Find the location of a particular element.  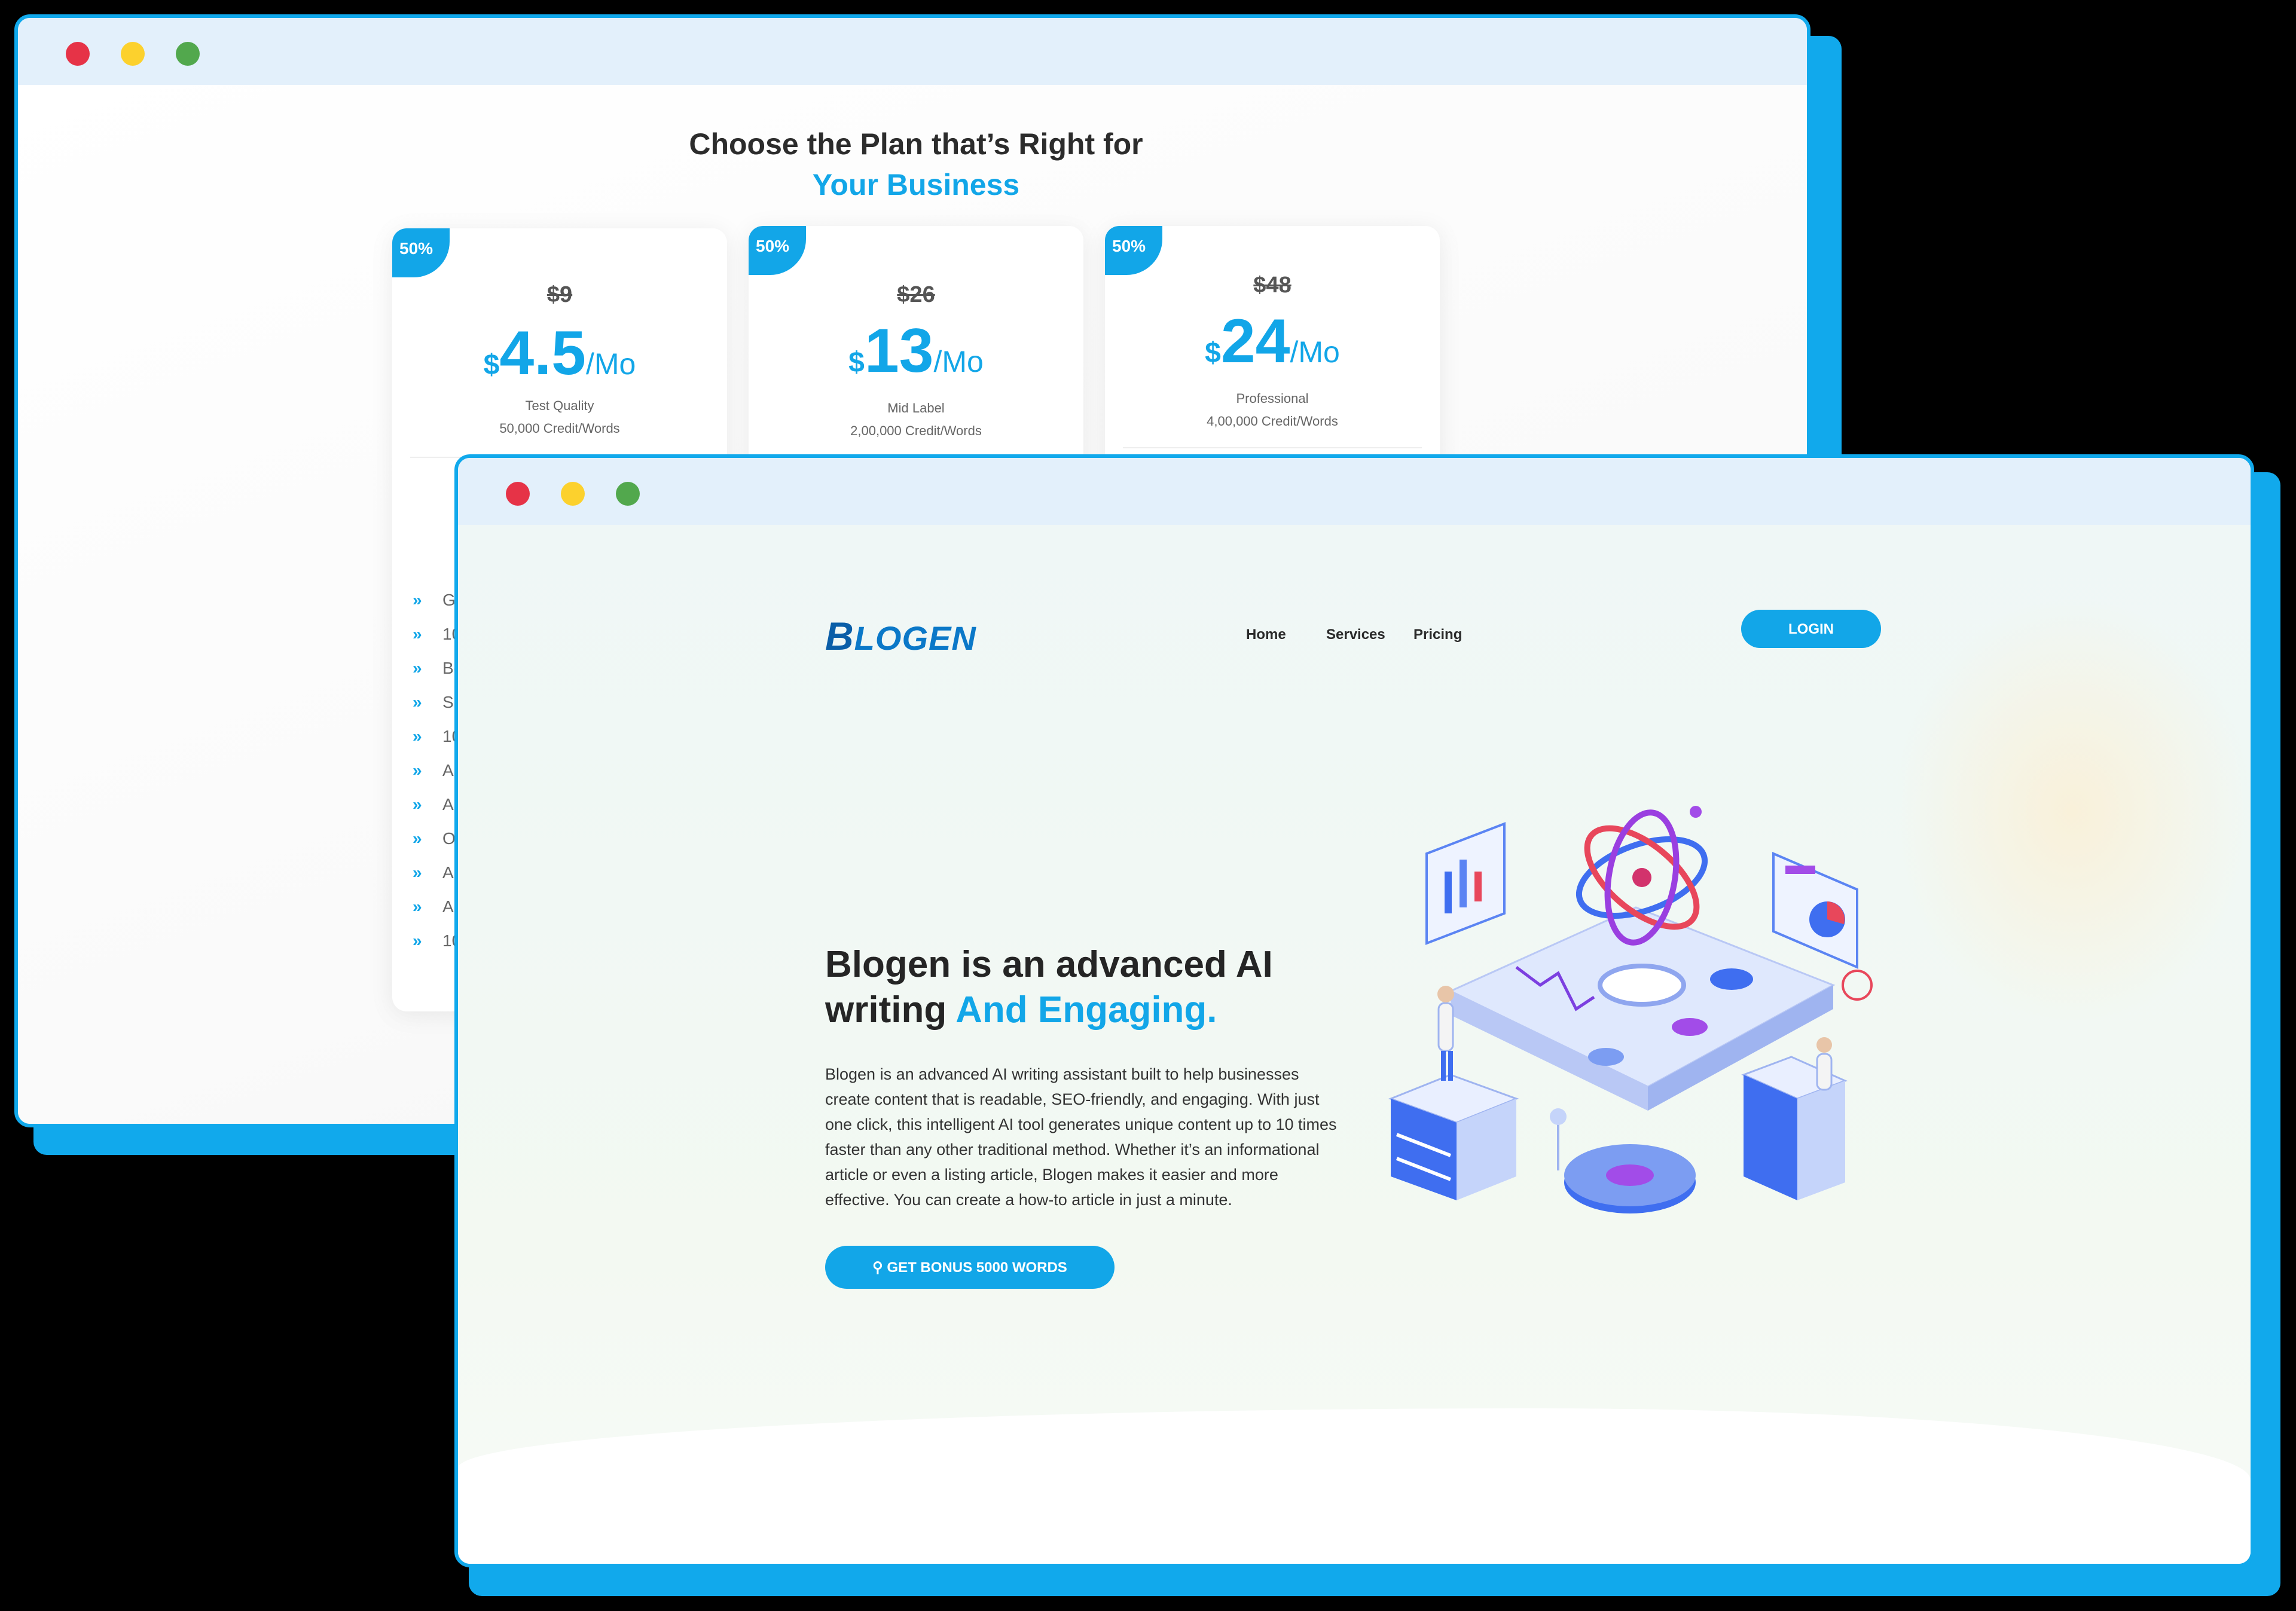

plan-credits: 50,000 Credit/Words is located at coordinates (559, 428).